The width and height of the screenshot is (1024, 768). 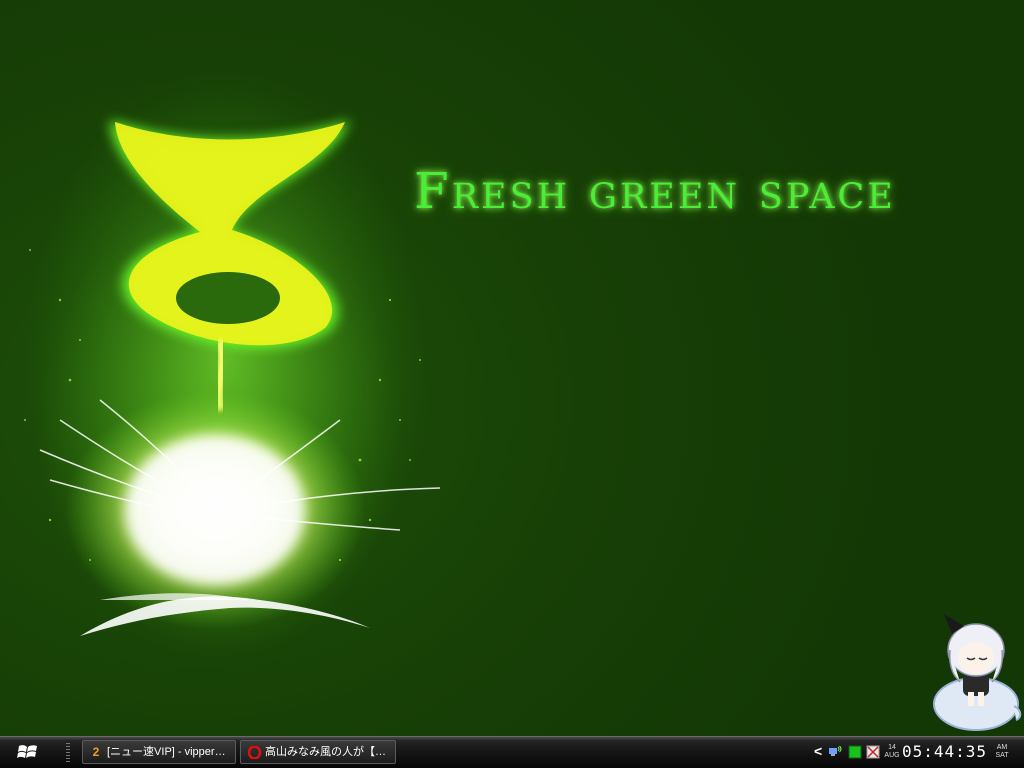 I want to click on opera-logo, so click(x=254, y=752).